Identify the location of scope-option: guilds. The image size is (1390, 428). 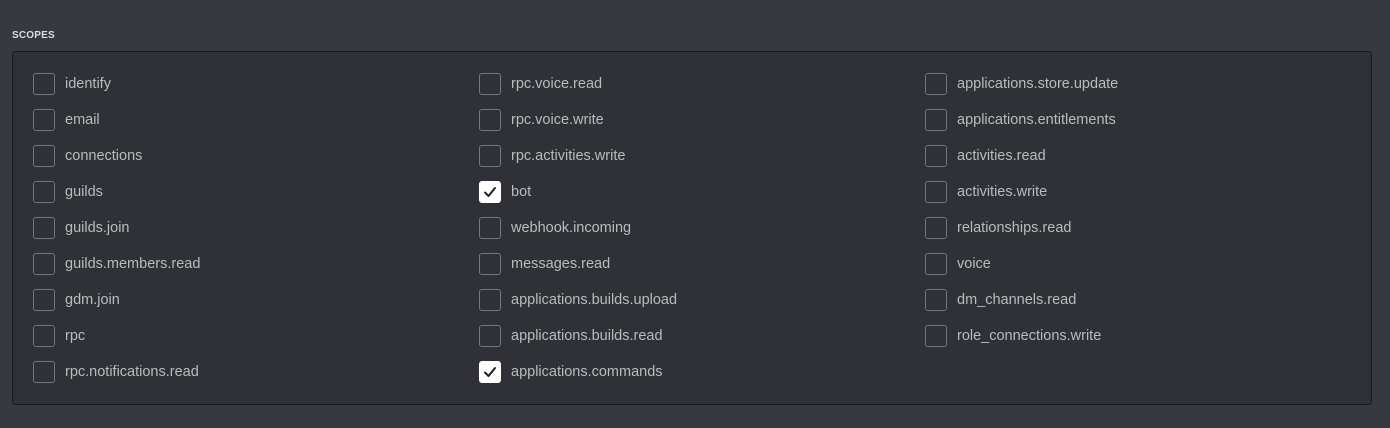
(116, 192).